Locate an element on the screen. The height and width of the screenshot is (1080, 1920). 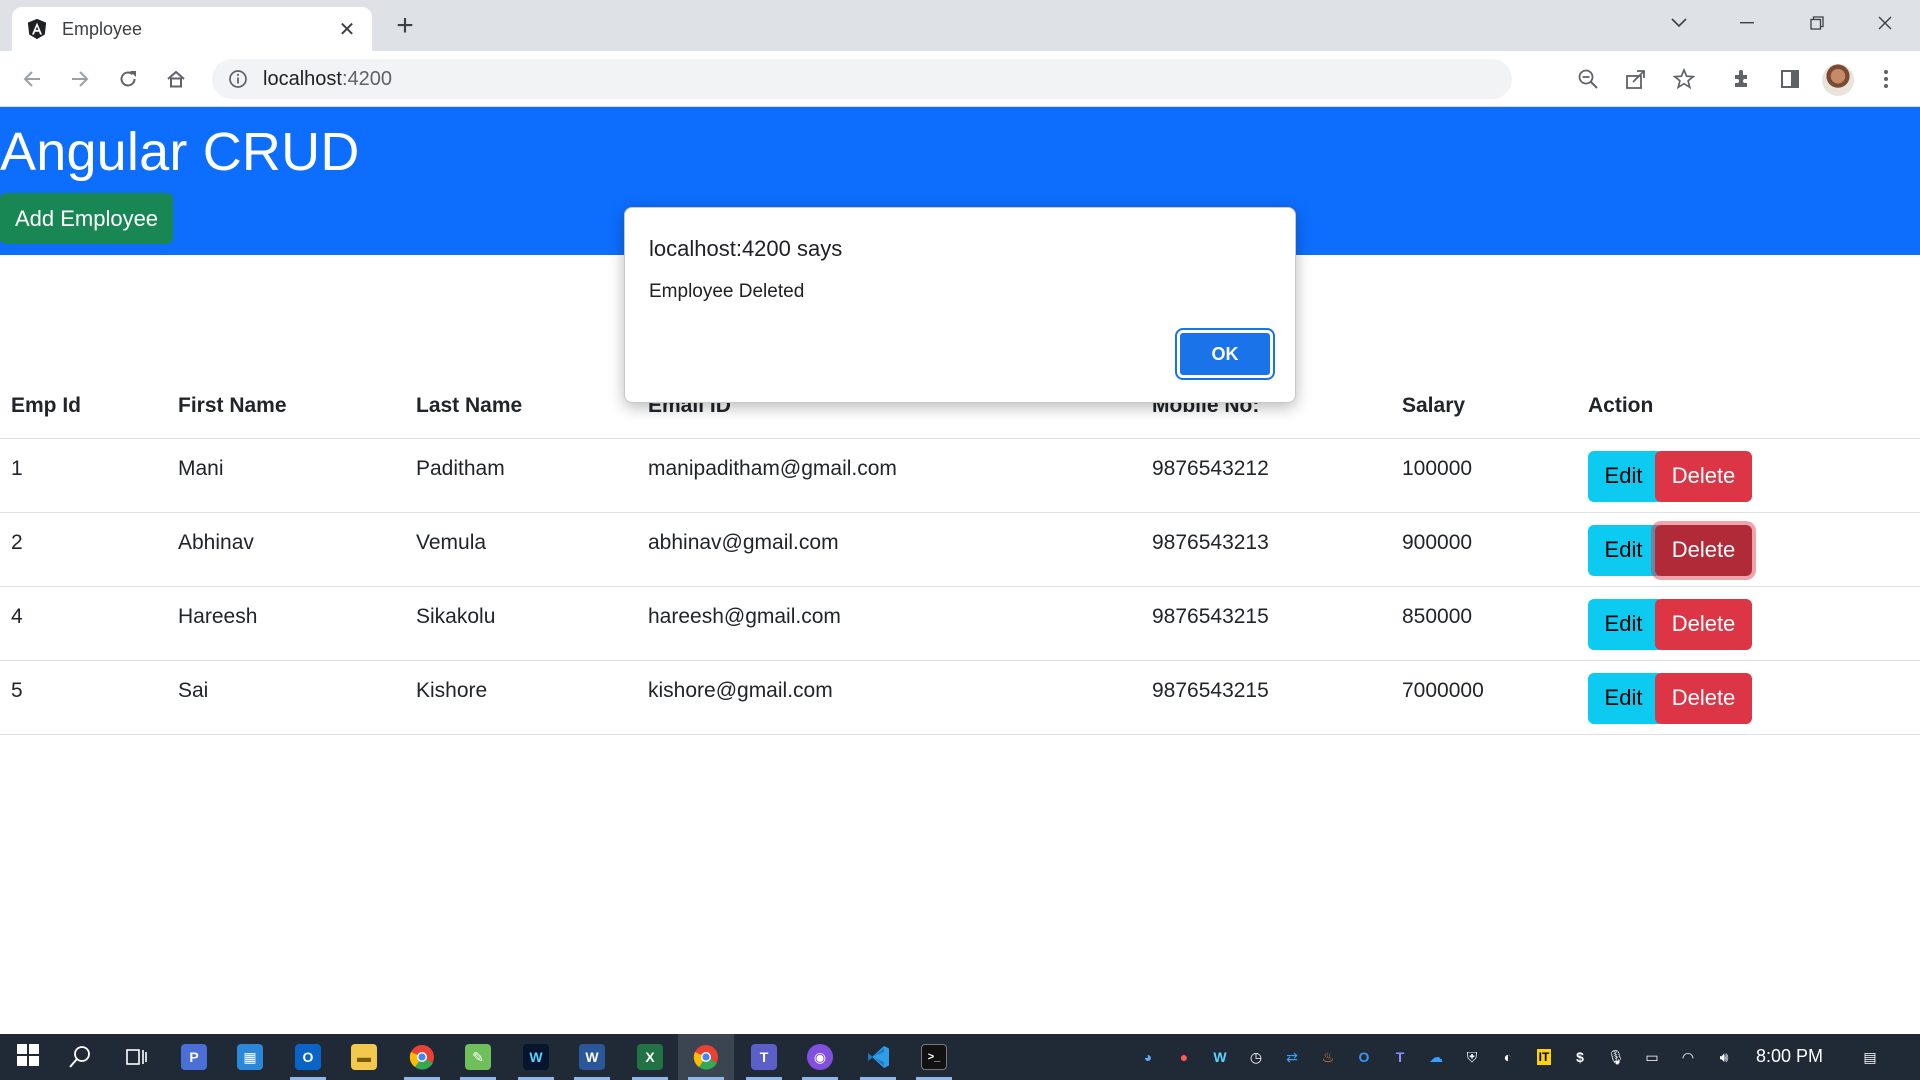
cell-salary: 850000 is located at coordinates (1484, 623).